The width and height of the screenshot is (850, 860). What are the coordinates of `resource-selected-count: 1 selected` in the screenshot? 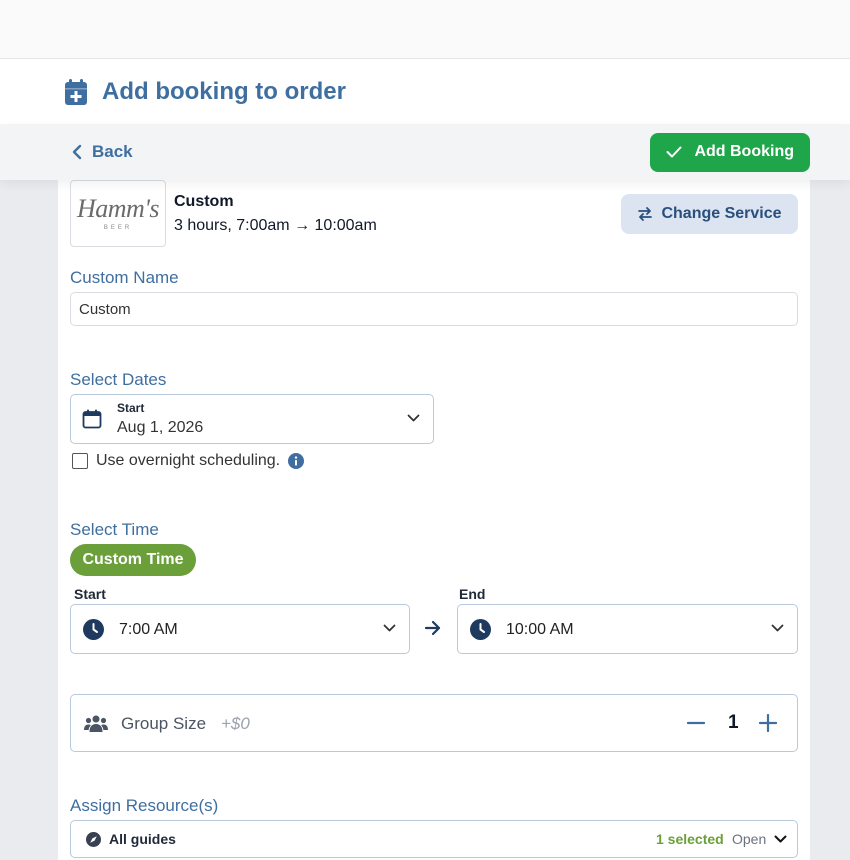 It's located at (690, 839).